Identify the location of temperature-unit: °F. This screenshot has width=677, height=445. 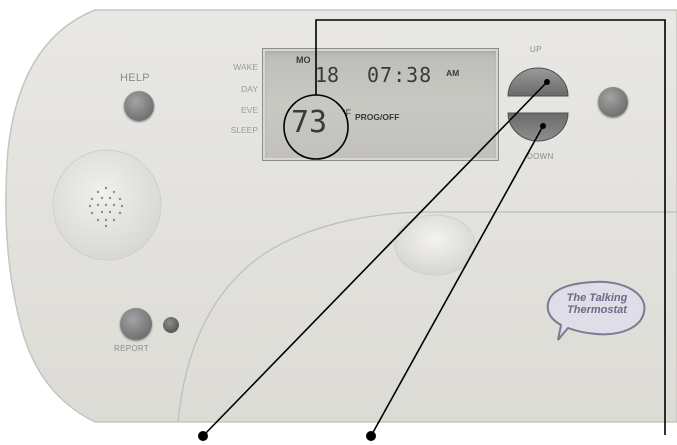
(347, 113).